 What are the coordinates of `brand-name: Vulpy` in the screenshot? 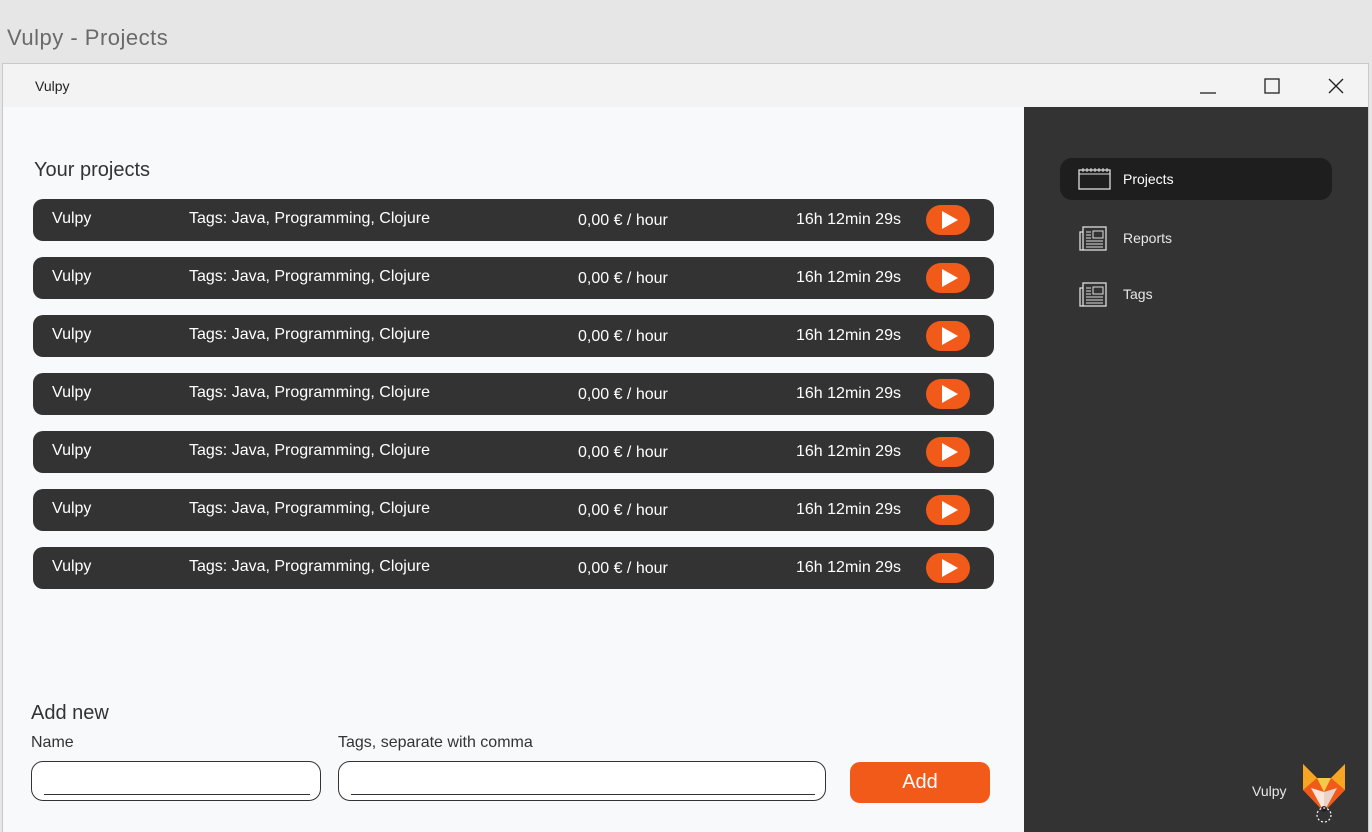 It's located at (1269, 791).